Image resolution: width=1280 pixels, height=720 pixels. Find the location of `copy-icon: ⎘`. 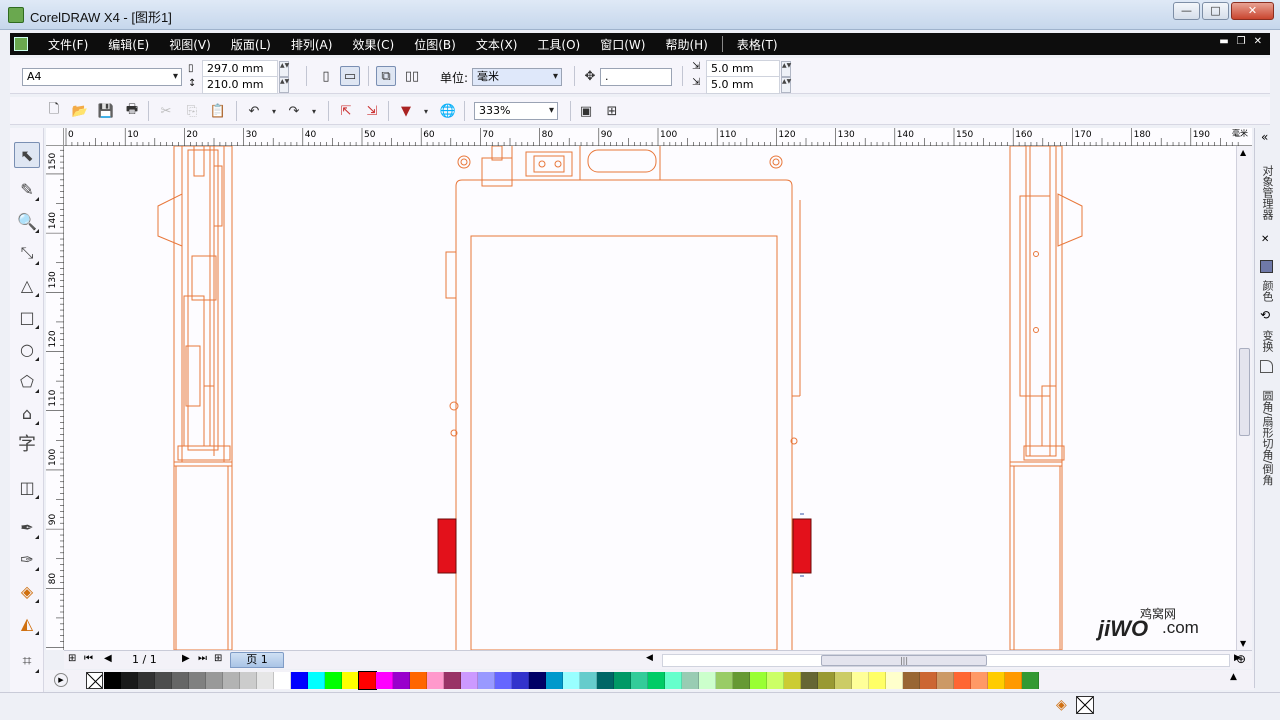

copy-icon: ⎘ is located at coordinates (192, 111).